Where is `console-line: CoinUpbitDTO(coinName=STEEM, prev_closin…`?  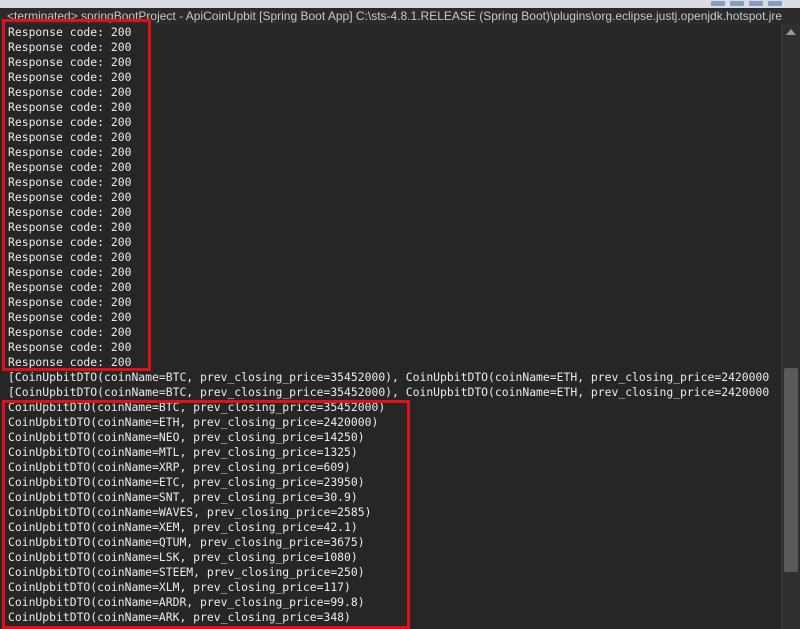
console-line: CoinUpbitDTO(coinName=STEEM, prev_closin… is located at coordinates (186, 572).